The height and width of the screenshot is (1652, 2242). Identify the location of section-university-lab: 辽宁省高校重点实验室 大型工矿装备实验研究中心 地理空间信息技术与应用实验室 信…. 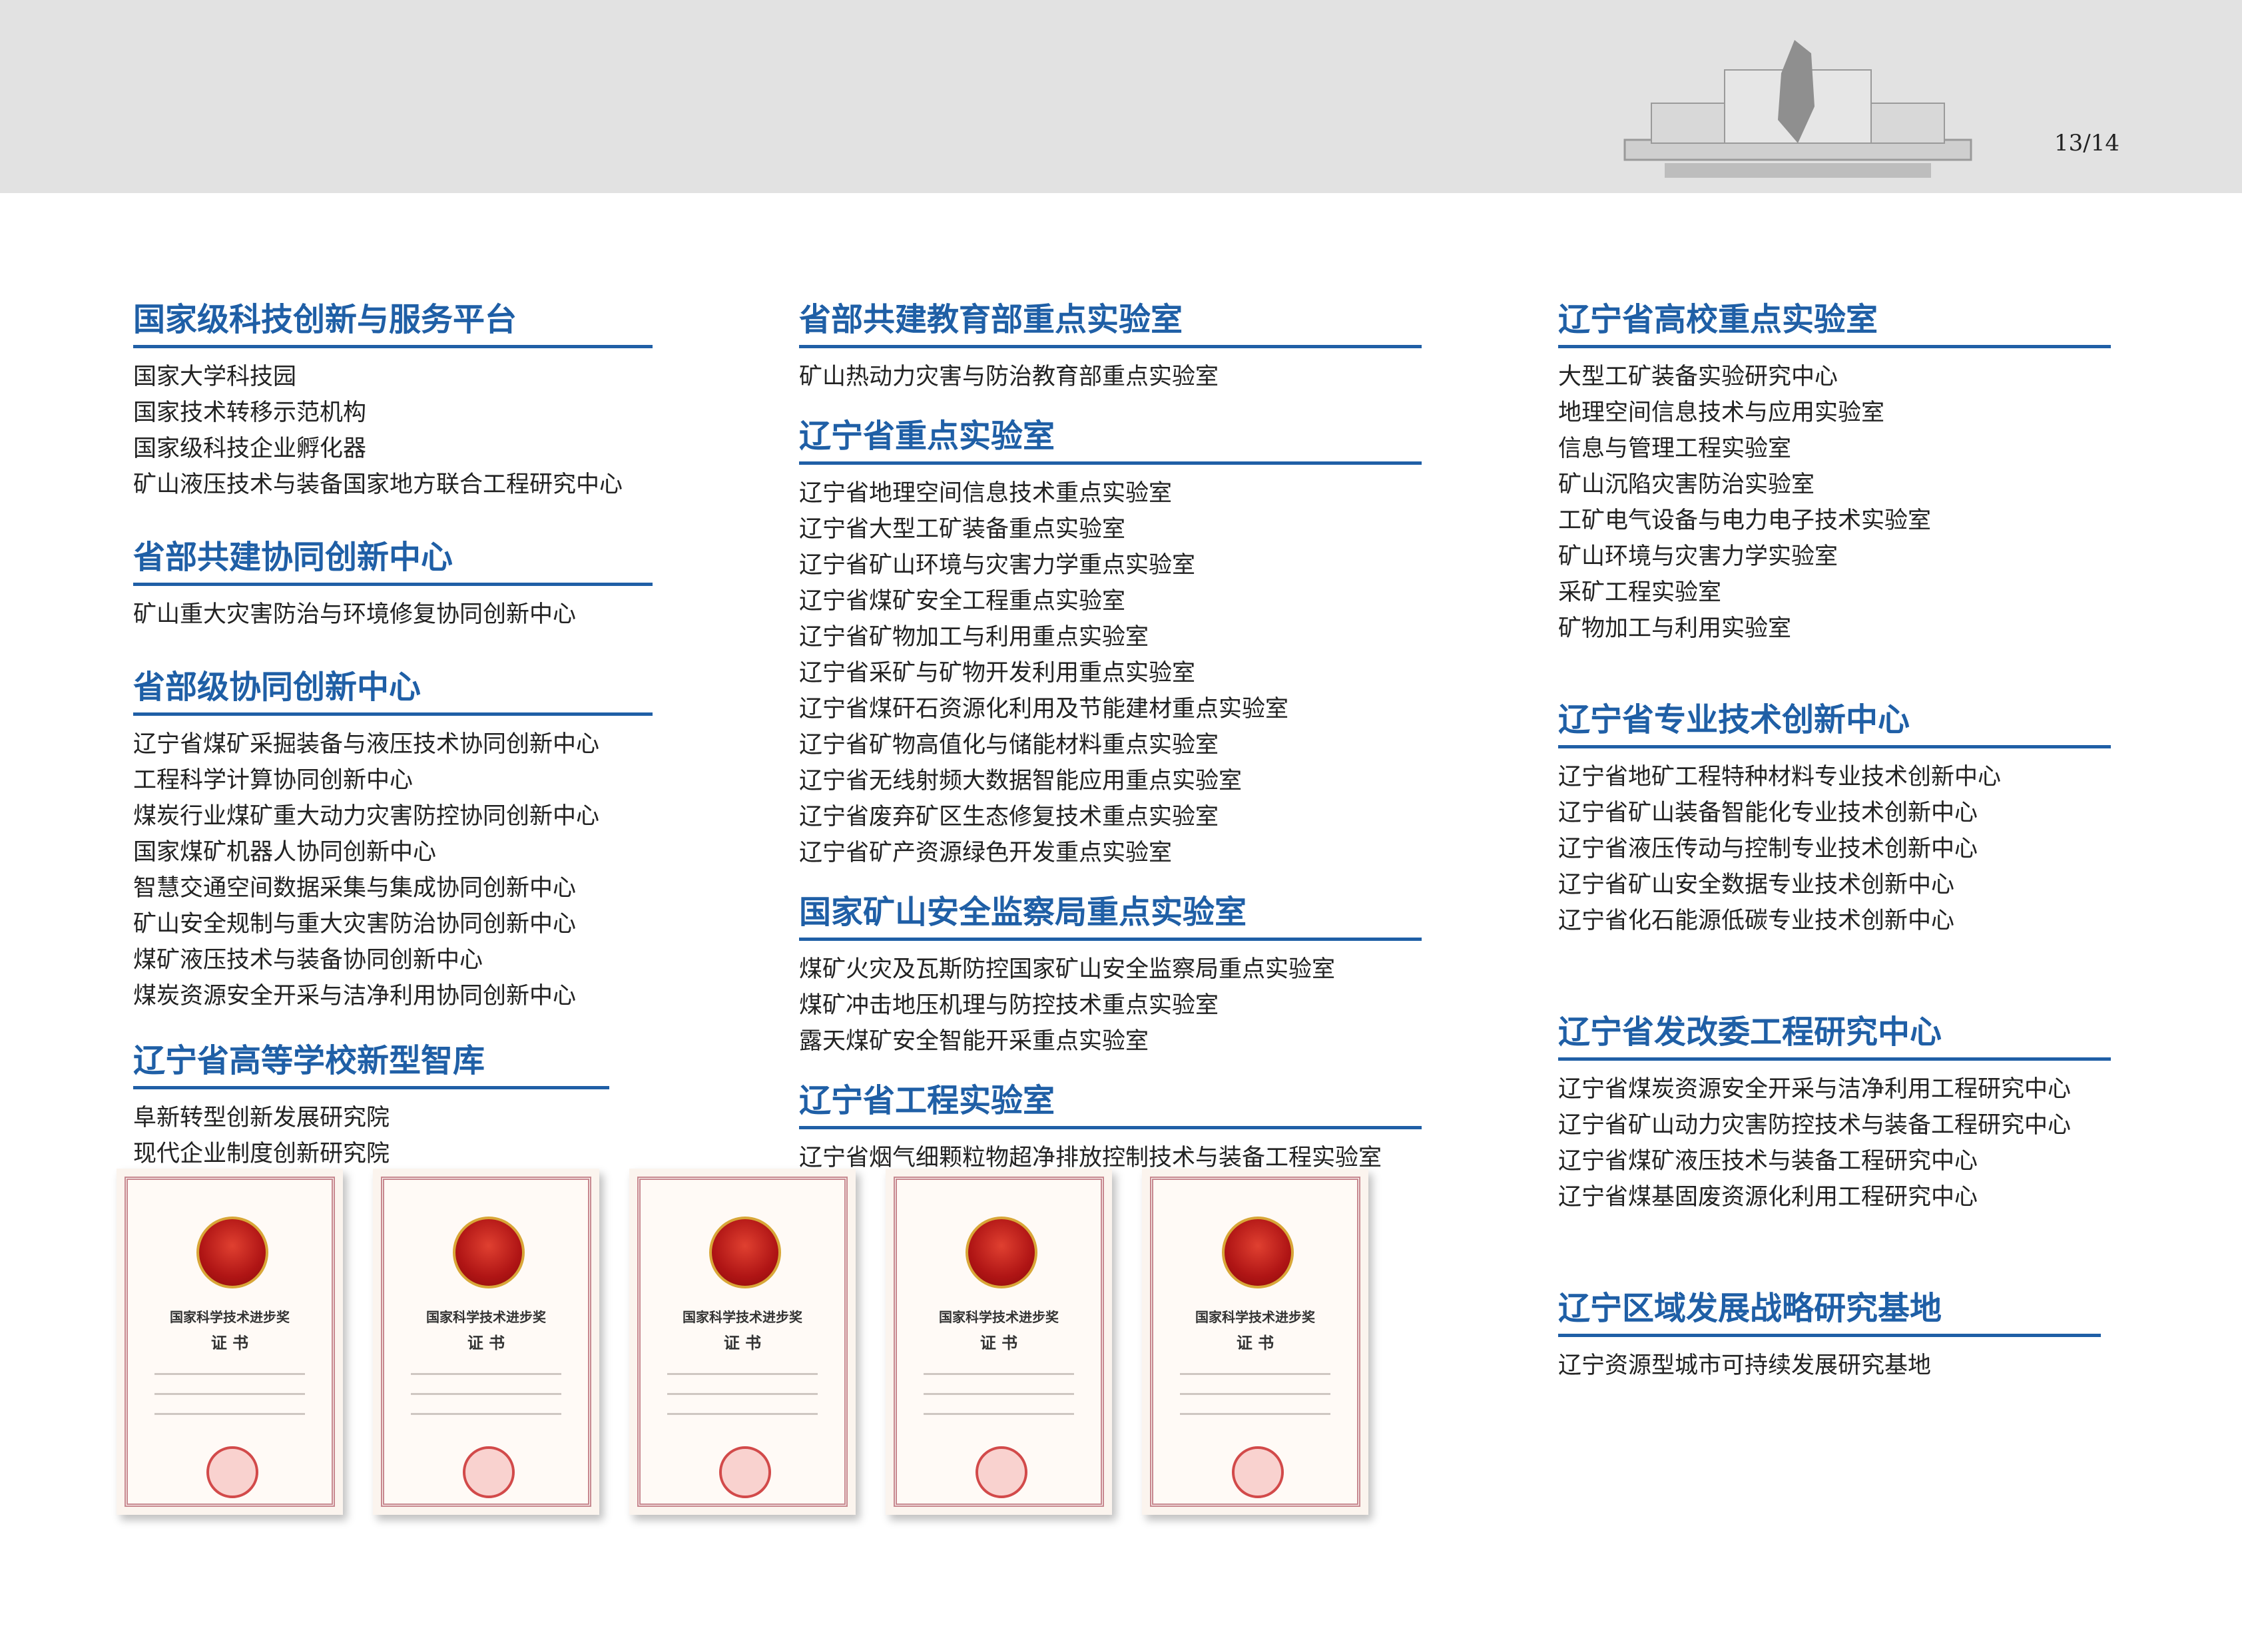
(1834, 470).